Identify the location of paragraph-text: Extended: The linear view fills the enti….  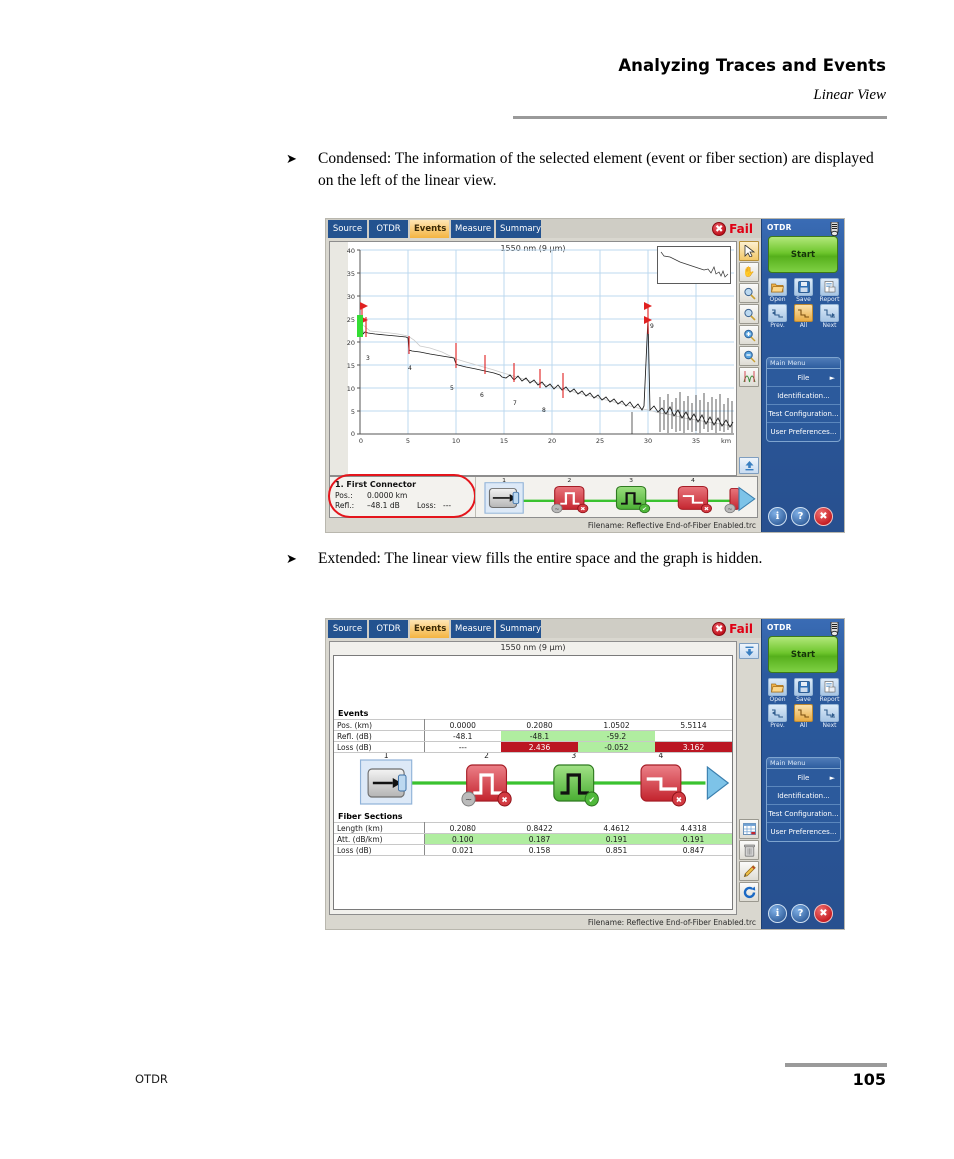
(540, 558).